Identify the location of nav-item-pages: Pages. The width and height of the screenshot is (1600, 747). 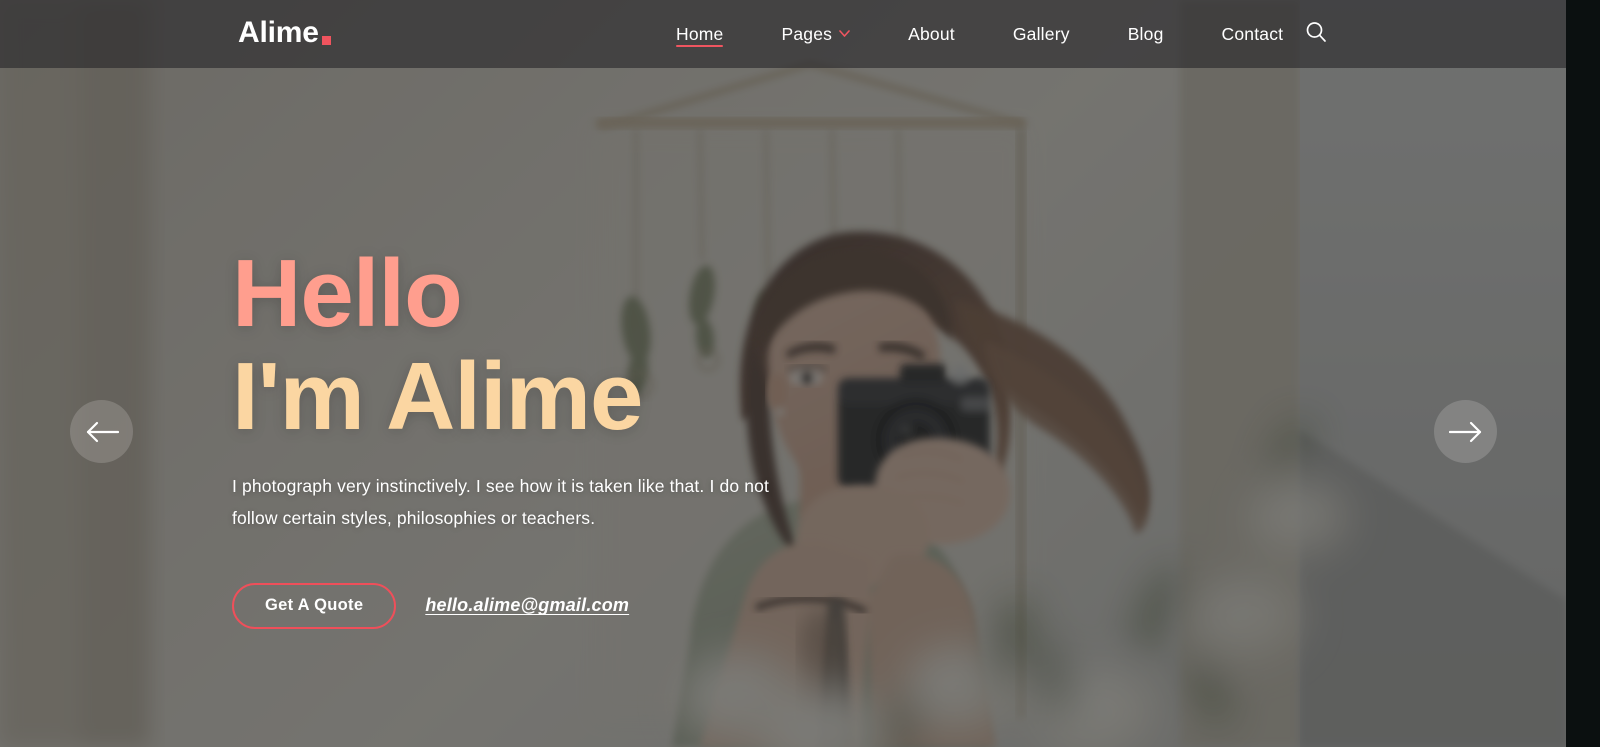
(815, 34).